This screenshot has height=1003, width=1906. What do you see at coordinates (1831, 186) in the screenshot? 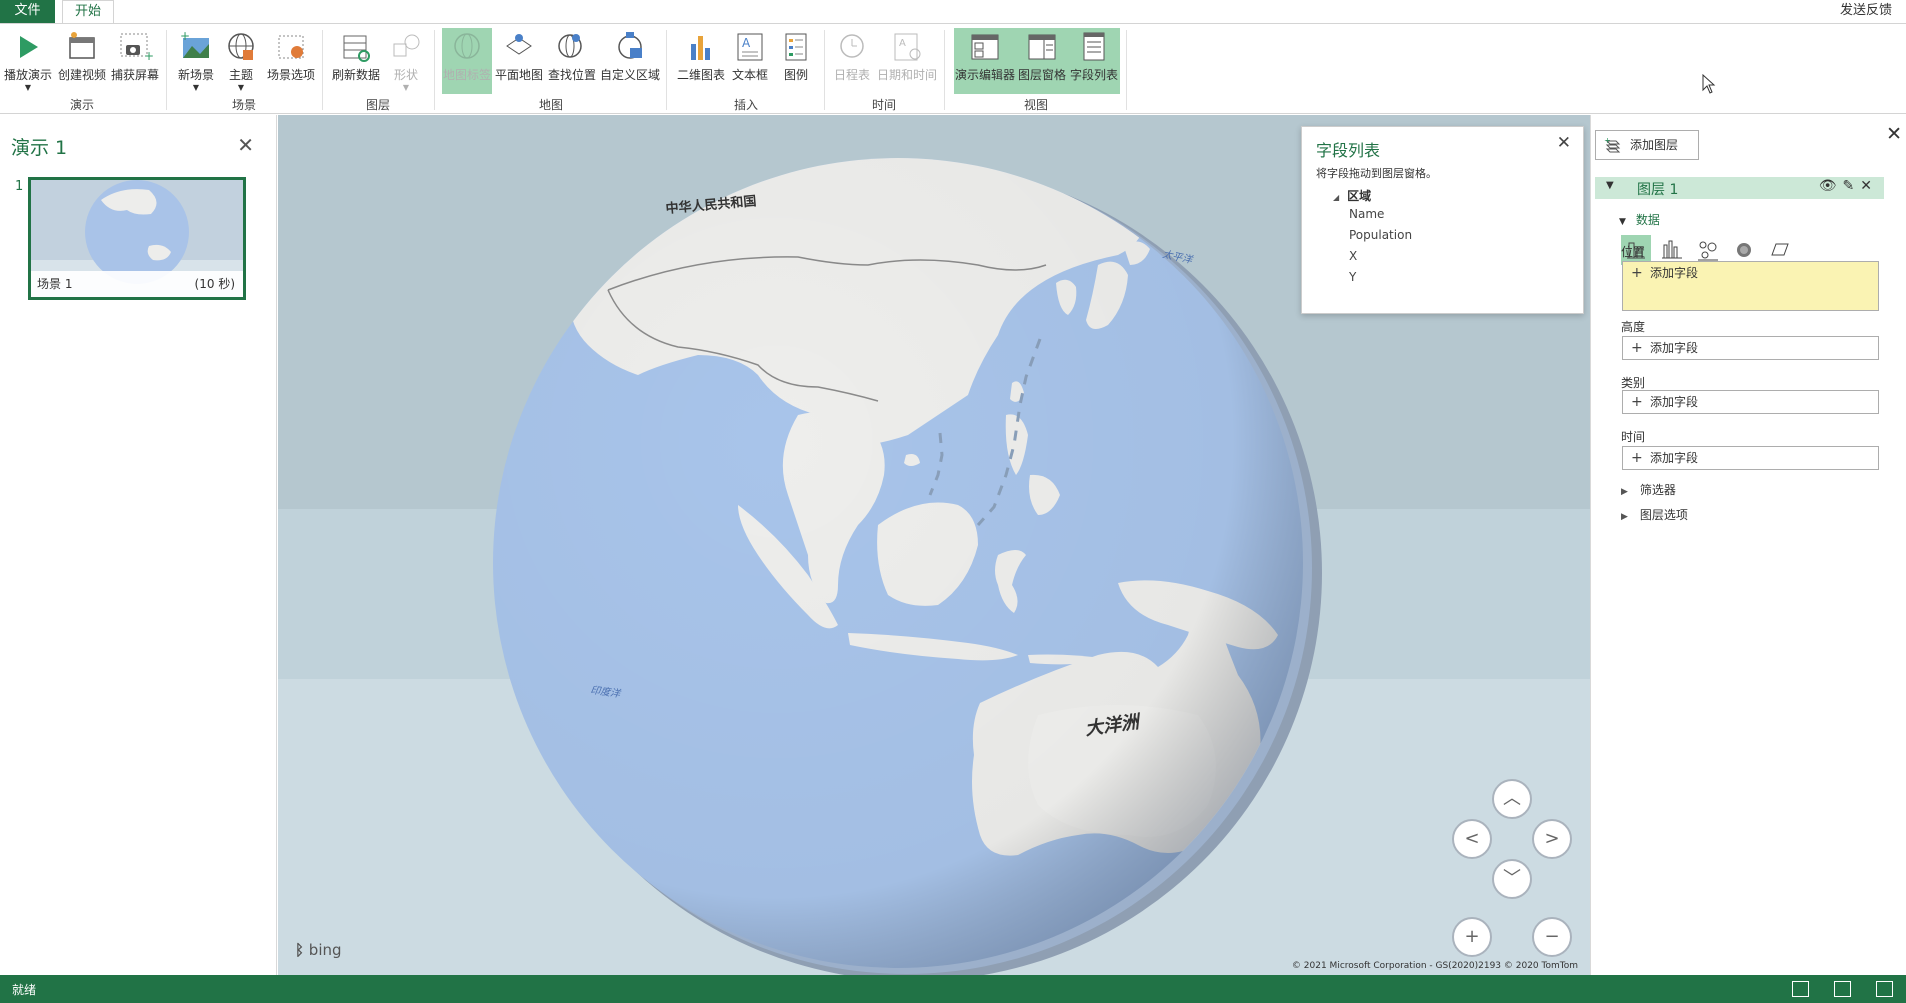
I see `eye-icon: 👁` at bounding box center [1831, 186].